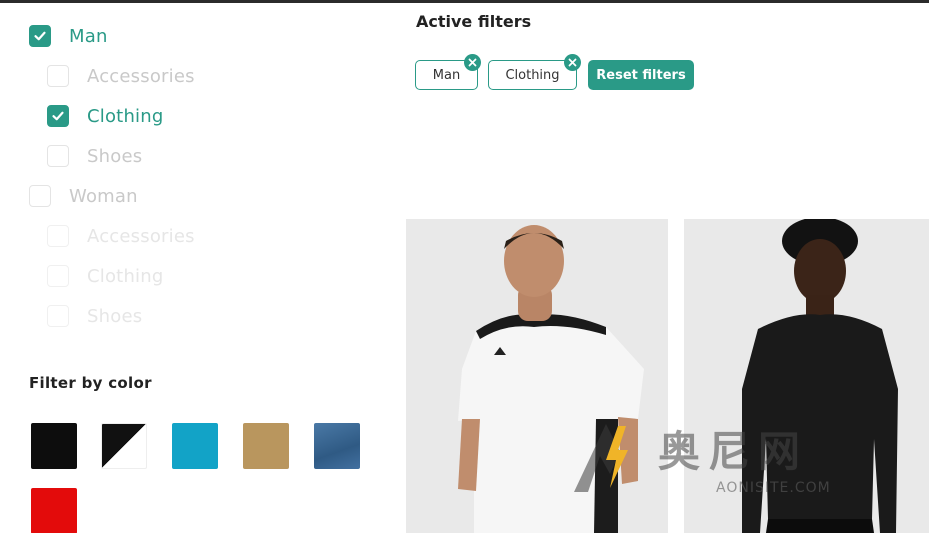  I want to click on category-woman-clothing: Clothing, so click(105, 276).